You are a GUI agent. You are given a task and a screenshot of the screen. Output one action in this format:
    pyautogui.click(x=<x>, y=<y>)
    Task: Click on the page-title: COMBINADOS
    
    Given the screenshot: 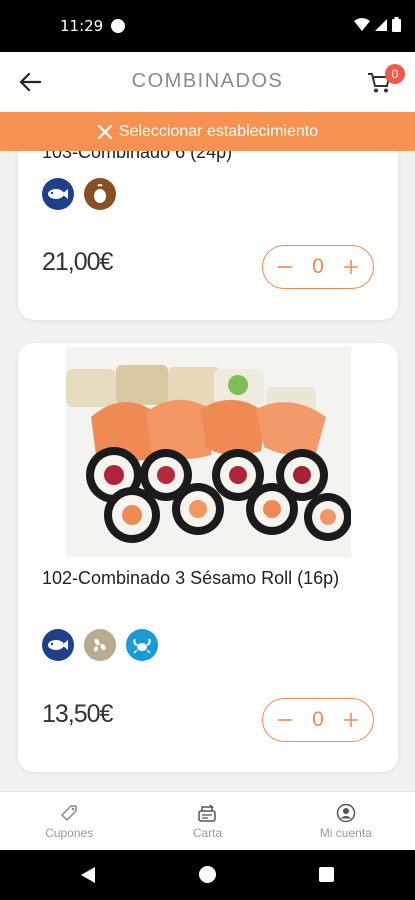 What is the action you would take?
    pyautogui.click(x=207, y=81)
    